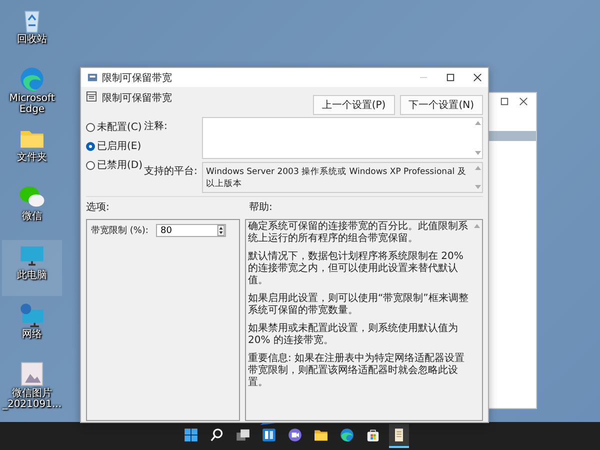 Image resolution: width=600 pixels, height=450 pixels. What do you see at coordinates (92, 77) in the screenshot?
I see `policy-icon` at bounding box center [92, 77].